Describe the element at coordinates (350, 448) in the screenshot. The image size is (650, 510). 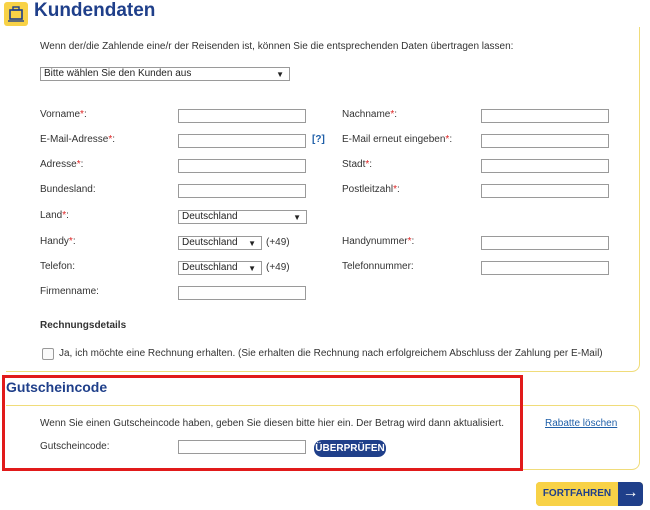
I see `check-voucher-button: ÜBERPRÜFEN` at that location.